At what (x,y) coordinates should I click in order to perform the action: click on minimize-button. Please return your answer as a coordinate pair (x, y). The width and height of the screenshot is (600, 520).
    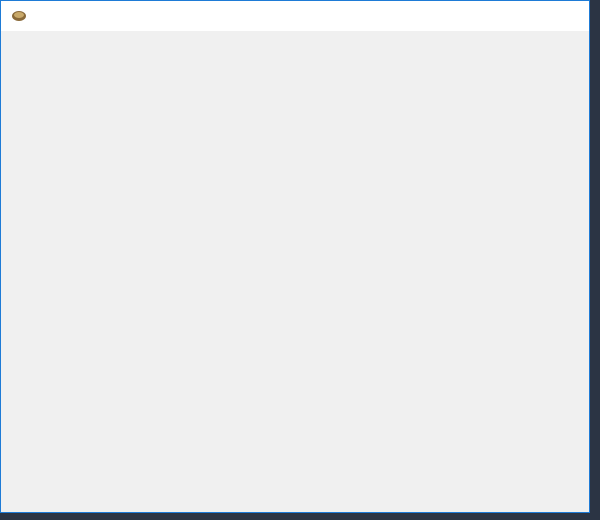
    Looking at the image, I should click on (520, 16).